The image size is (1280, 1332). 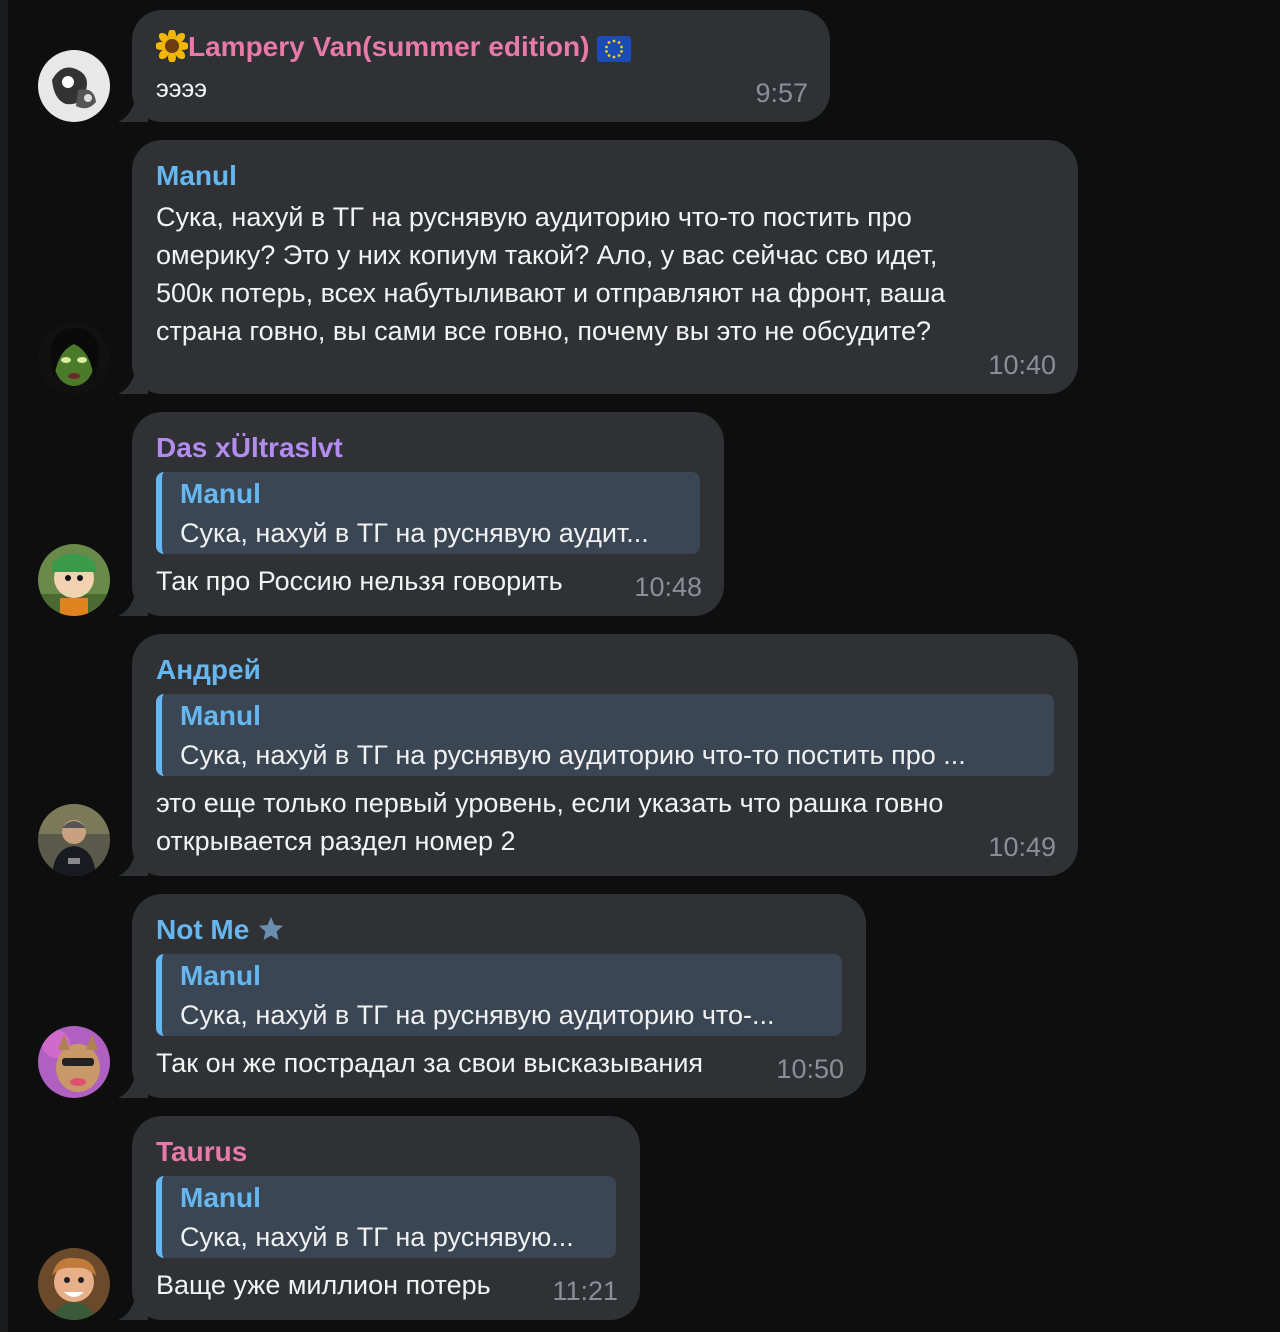 What do you see at coordinates (810, 1069) in the screenshot?
I see `message-time: 10:50` at bounding box center [810, 1069].